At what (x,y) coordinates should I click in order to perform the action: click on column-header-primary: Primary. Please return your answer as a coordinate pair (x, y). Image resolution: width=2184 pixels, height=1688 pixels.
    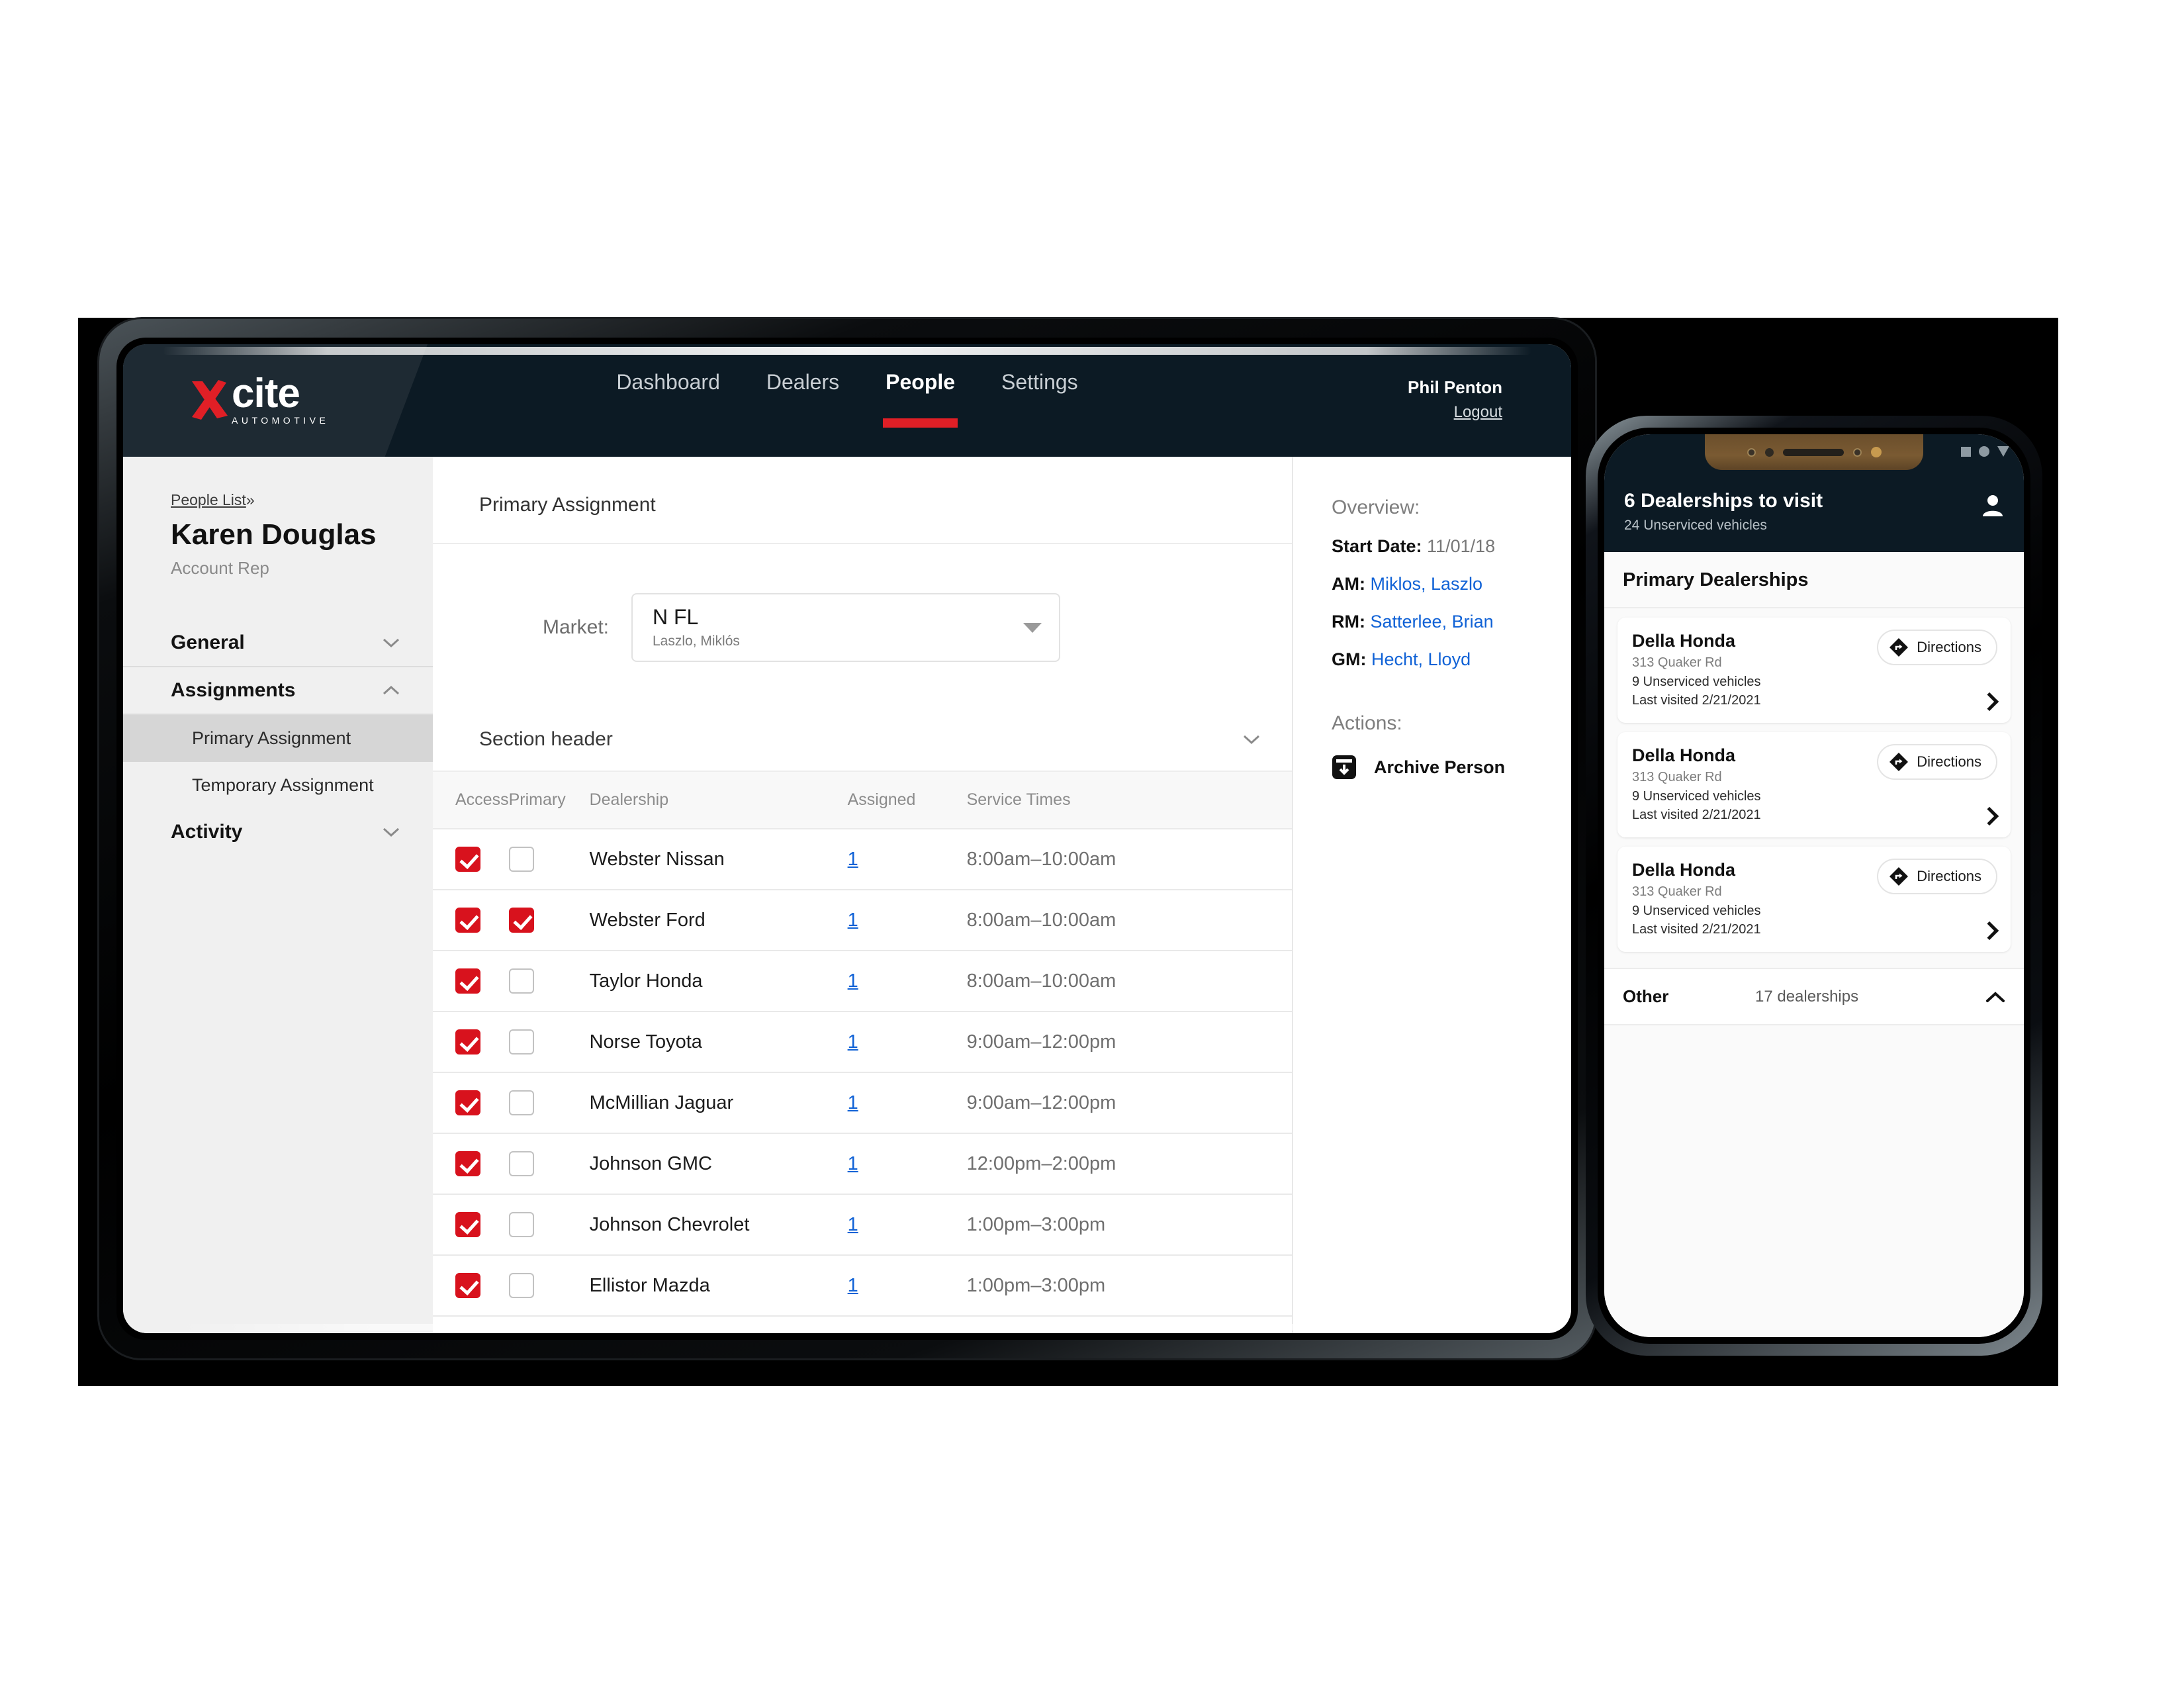
    Looking at the image, I should click on (549, 800).